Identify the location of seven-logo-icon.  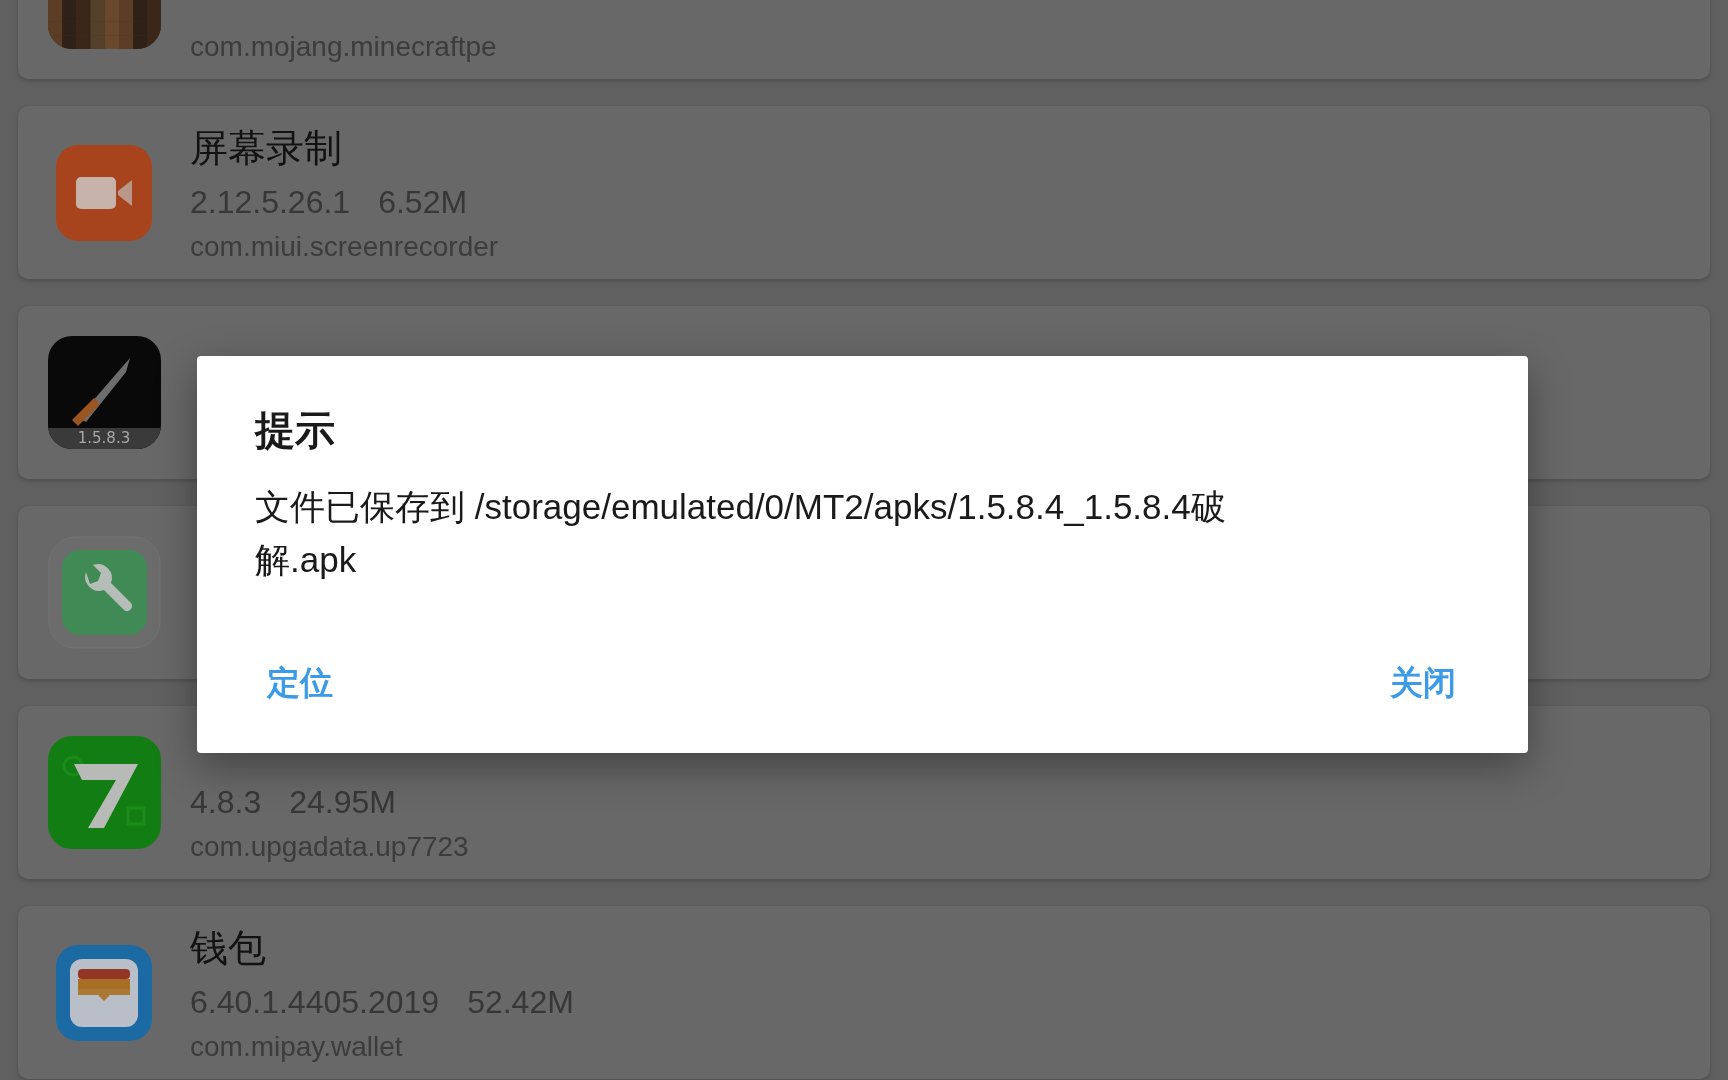
(104, 792).